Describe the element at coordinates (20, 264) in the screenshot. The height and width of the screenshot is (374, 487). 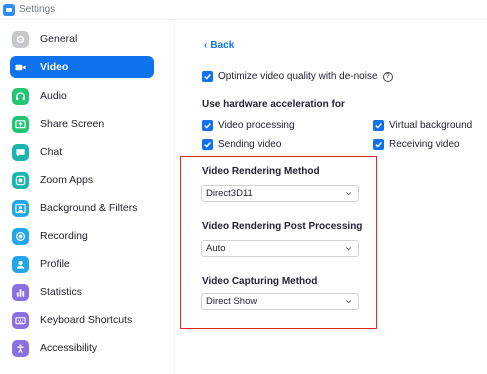
I see `profile-icon` at that location.